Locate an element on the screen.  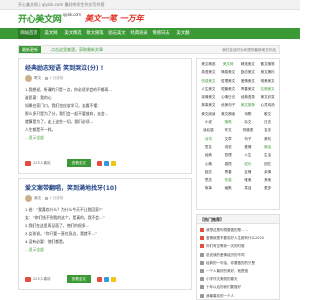
hot-item: 我最喜欢的一个人 is located at coordinates (238, 296).